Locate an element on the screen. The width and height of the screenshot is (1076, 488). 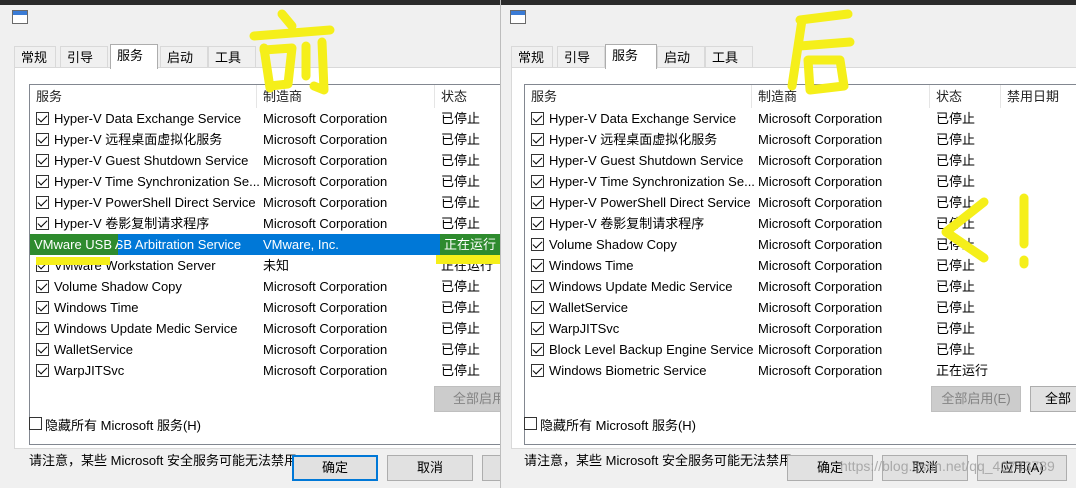
window-top-strip is located at coordinates (788, 2).